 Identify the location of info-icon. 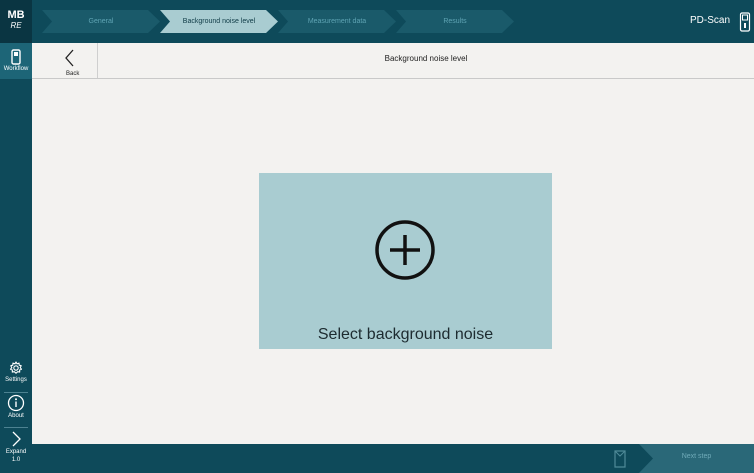
(16, 403).